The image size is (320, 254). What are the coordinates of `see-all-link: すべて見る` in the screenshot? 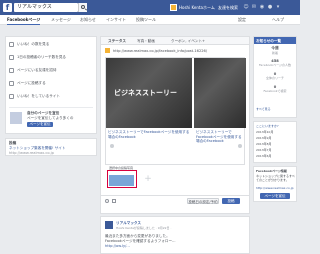 It's located at (263, 109).